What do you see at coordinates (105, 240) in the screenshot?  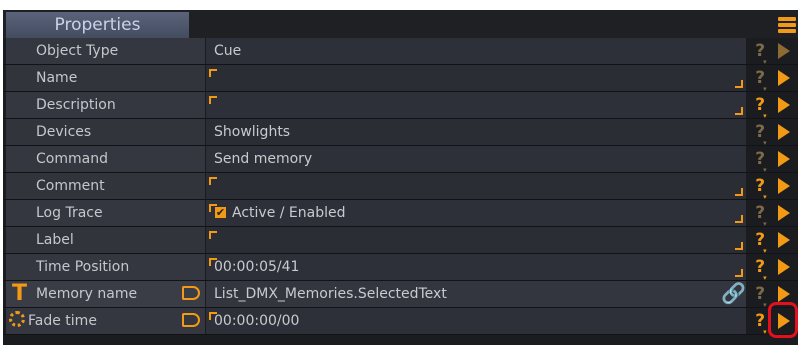 I see `property-label-cell: Label` at bounding box center [105, 240].